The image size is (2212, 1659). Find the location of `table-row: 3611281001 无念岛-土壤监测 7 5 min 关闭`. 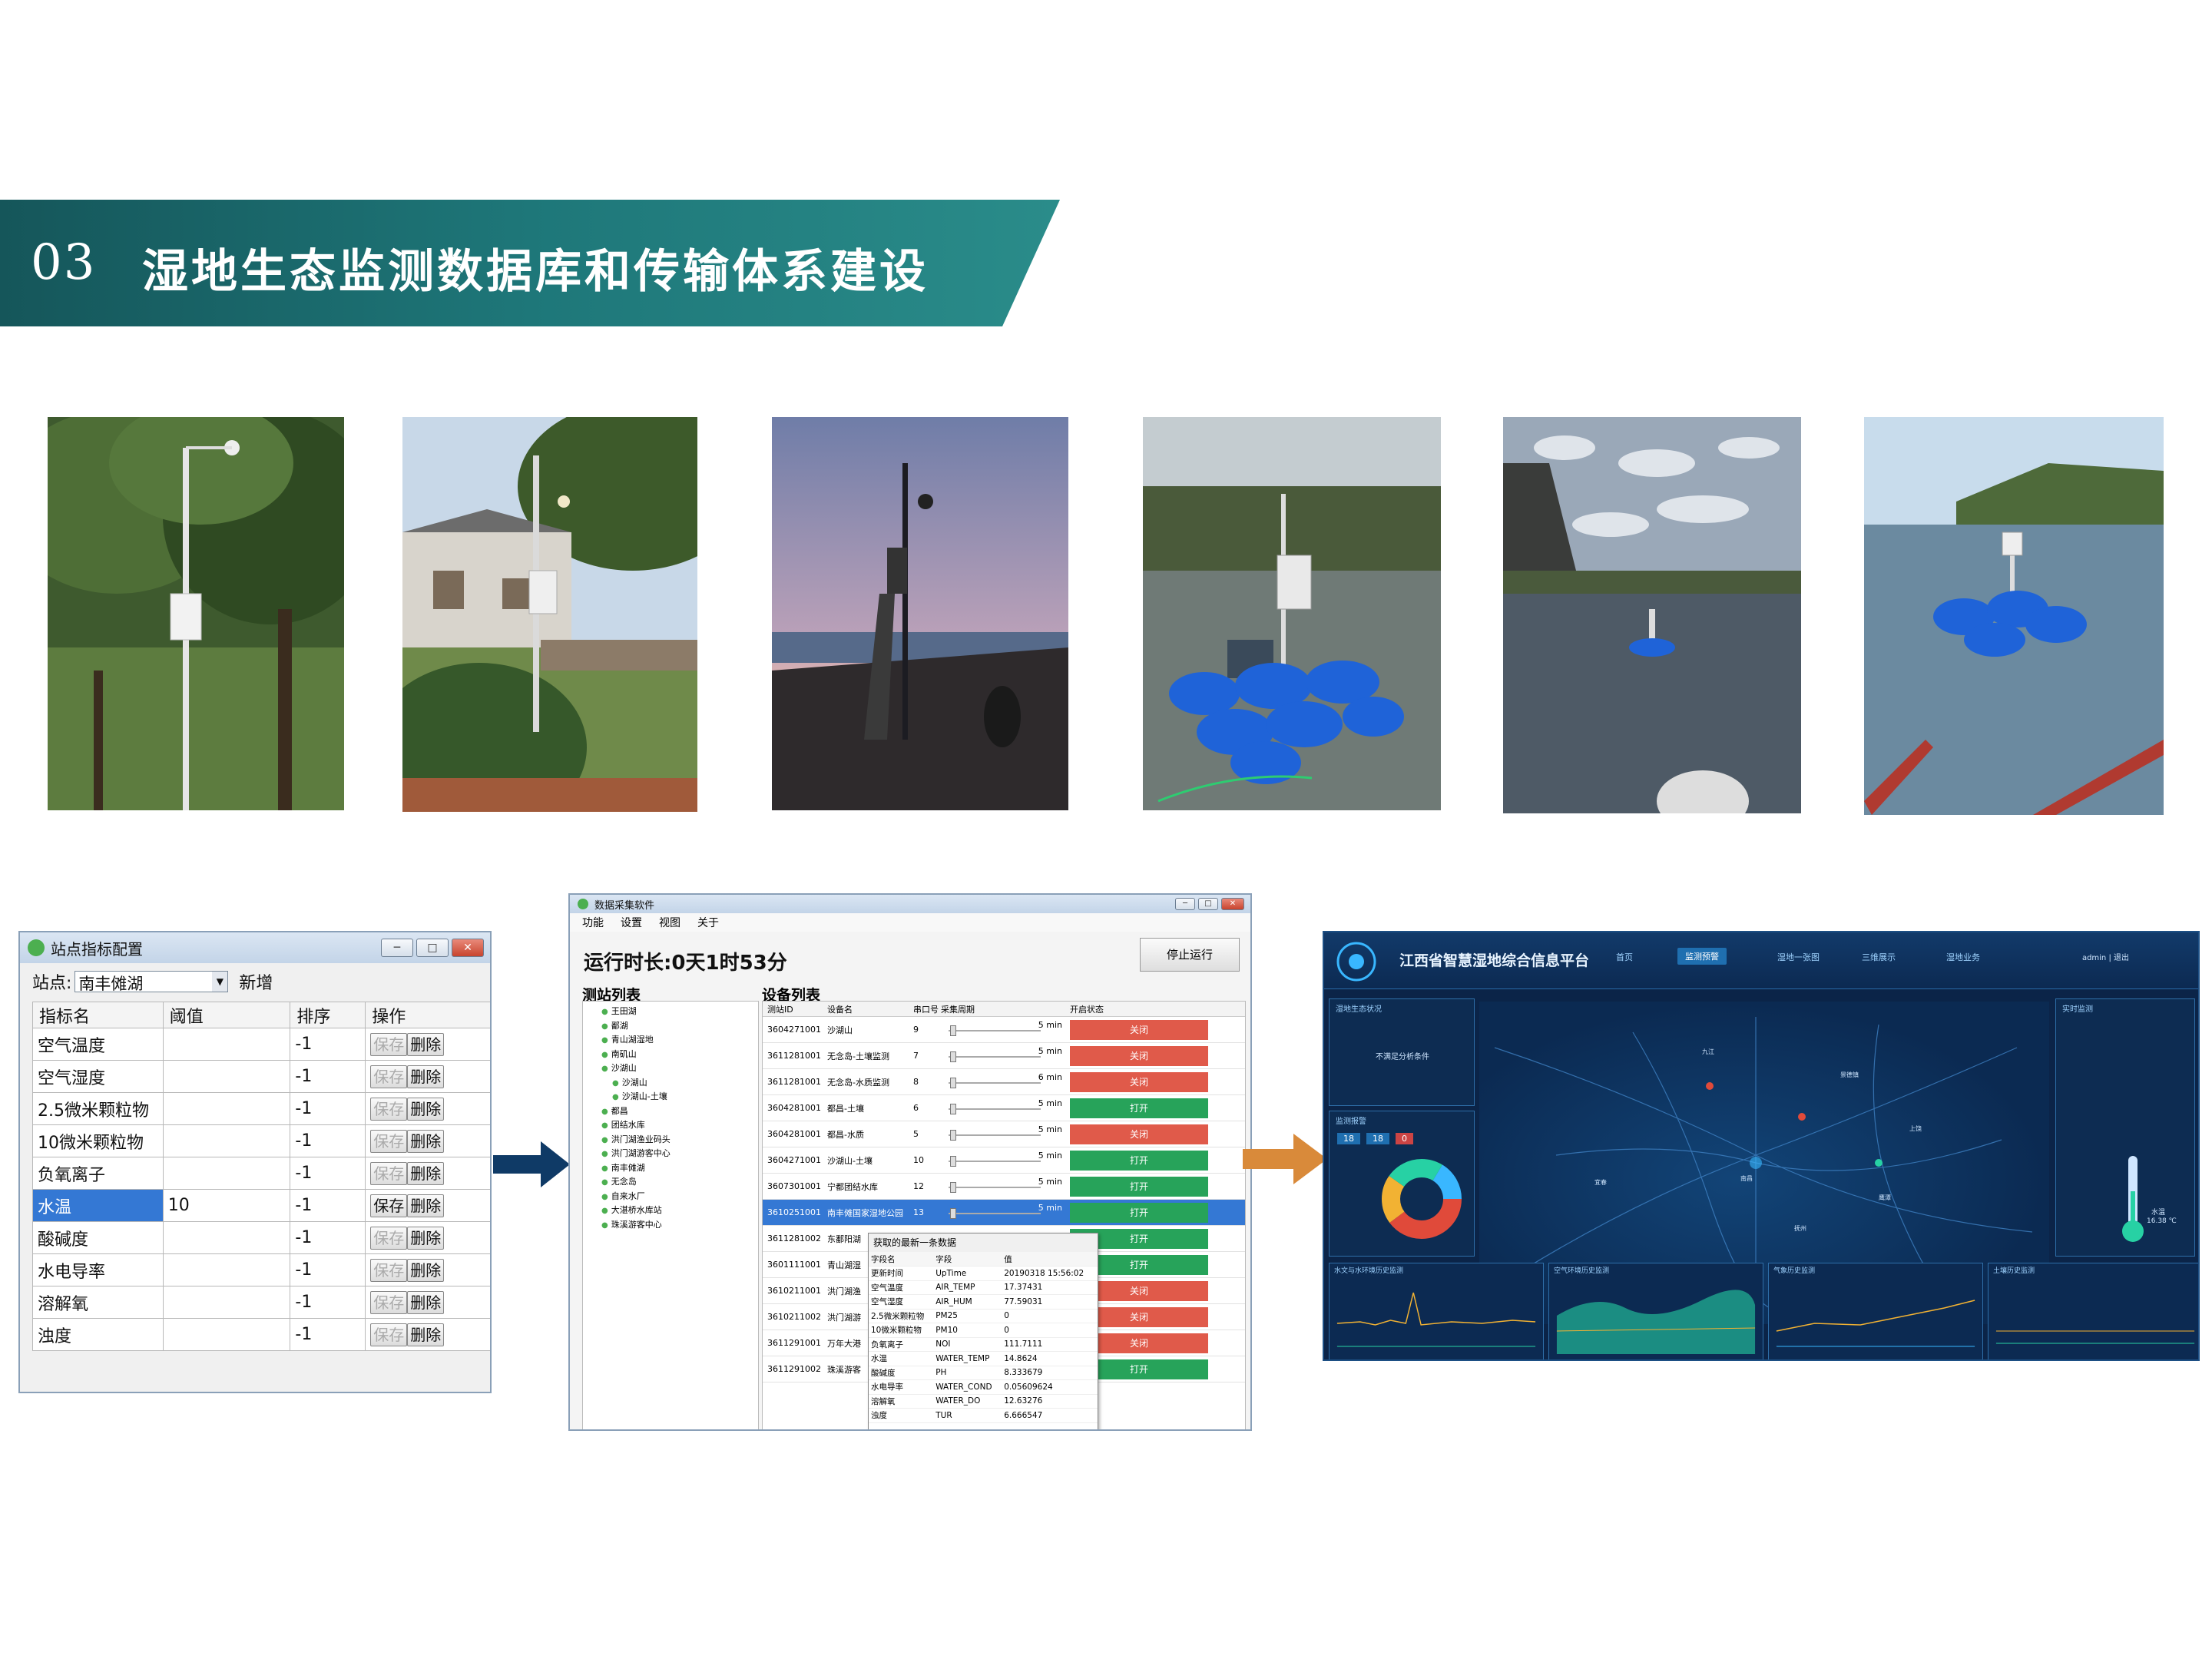

table-row: 3611281001 无念岛-土壤监测 7 5 min 关闭 is located at coordinates (1004, 1056).